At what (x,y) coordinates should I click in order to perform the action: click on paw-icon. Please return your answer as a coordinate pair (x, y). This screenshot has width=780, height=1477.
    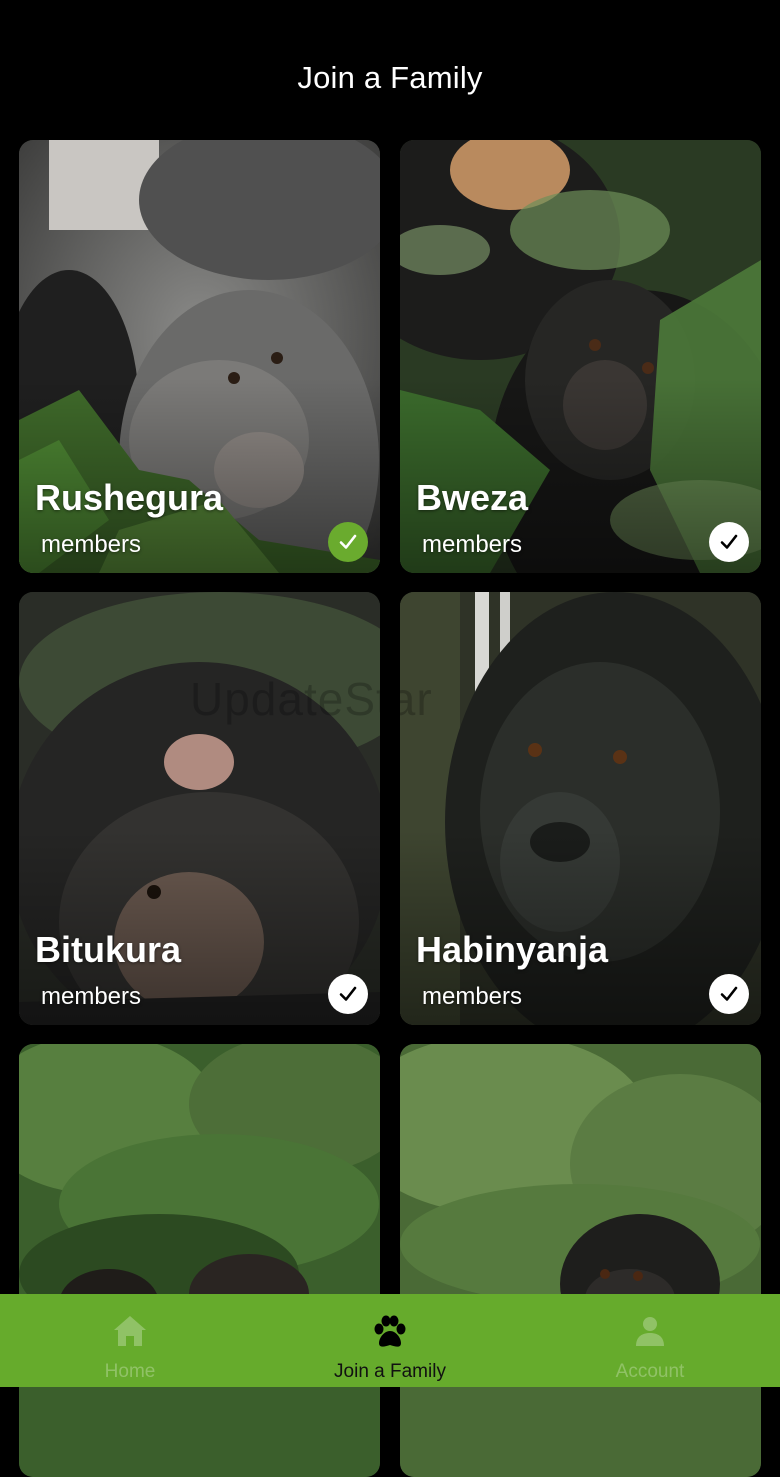
    Looking at the image, I should click on (390, 1331).